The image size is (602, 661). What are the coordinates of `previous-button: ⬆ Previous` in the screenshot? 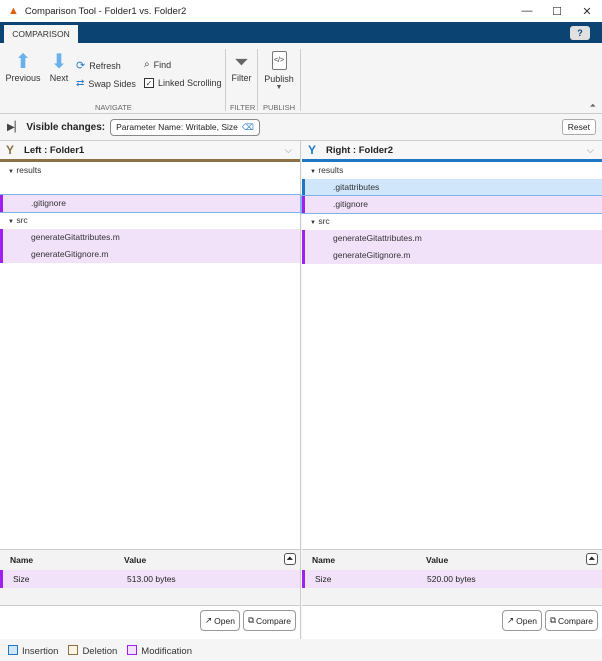 It's located at (23, 67).